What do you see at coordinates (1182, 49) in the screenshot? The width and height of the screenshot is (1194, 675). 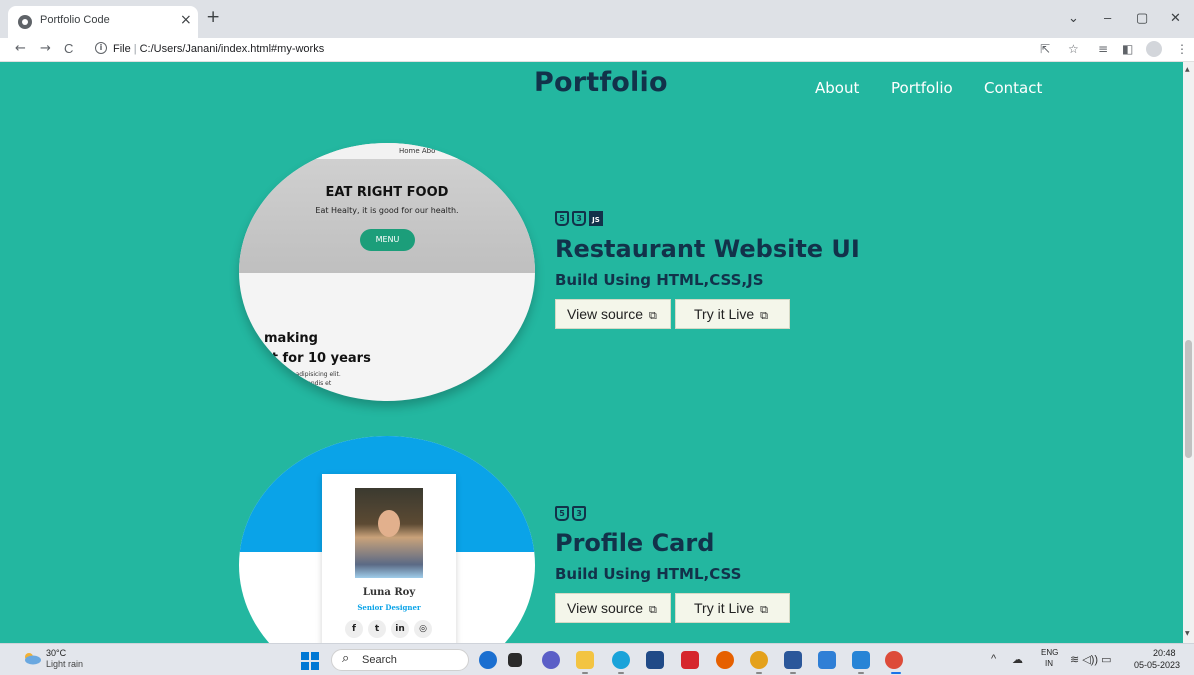 I see `browser-menu-icon: ⋮` at bounding box center [1182, 49].